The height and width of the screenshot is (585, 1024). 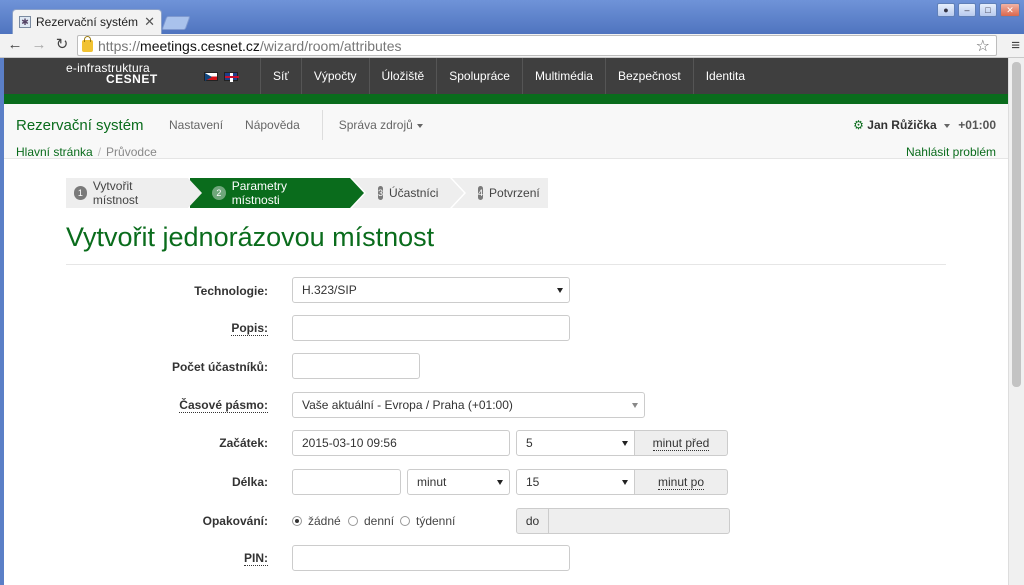 What do you see at coordinates (575, 482) in the screenshot?
I see `duration-after-select: 15` at bounding box center [575, 482].